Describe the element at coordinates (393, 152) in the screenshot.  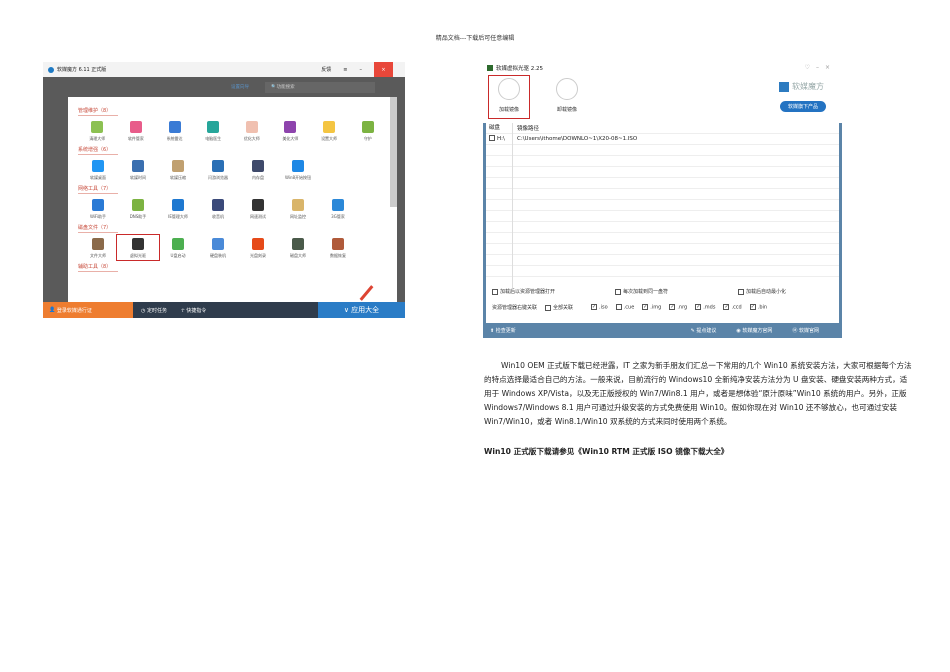
I see `scrollbar` at that location.